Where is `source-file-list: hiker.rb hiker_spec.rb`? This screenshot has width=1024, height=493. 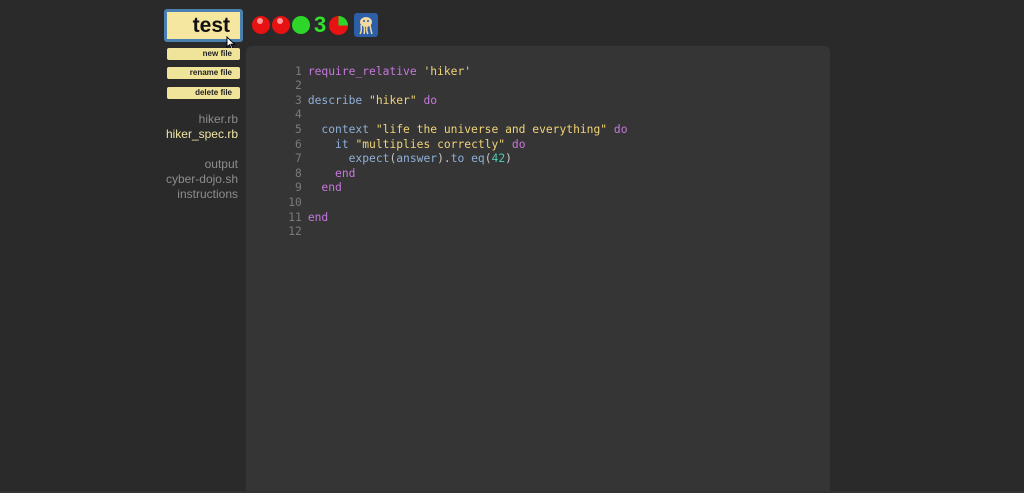
source-file-list: hiker.rb hiker_spec.rb is located at coordinates (202, 127).